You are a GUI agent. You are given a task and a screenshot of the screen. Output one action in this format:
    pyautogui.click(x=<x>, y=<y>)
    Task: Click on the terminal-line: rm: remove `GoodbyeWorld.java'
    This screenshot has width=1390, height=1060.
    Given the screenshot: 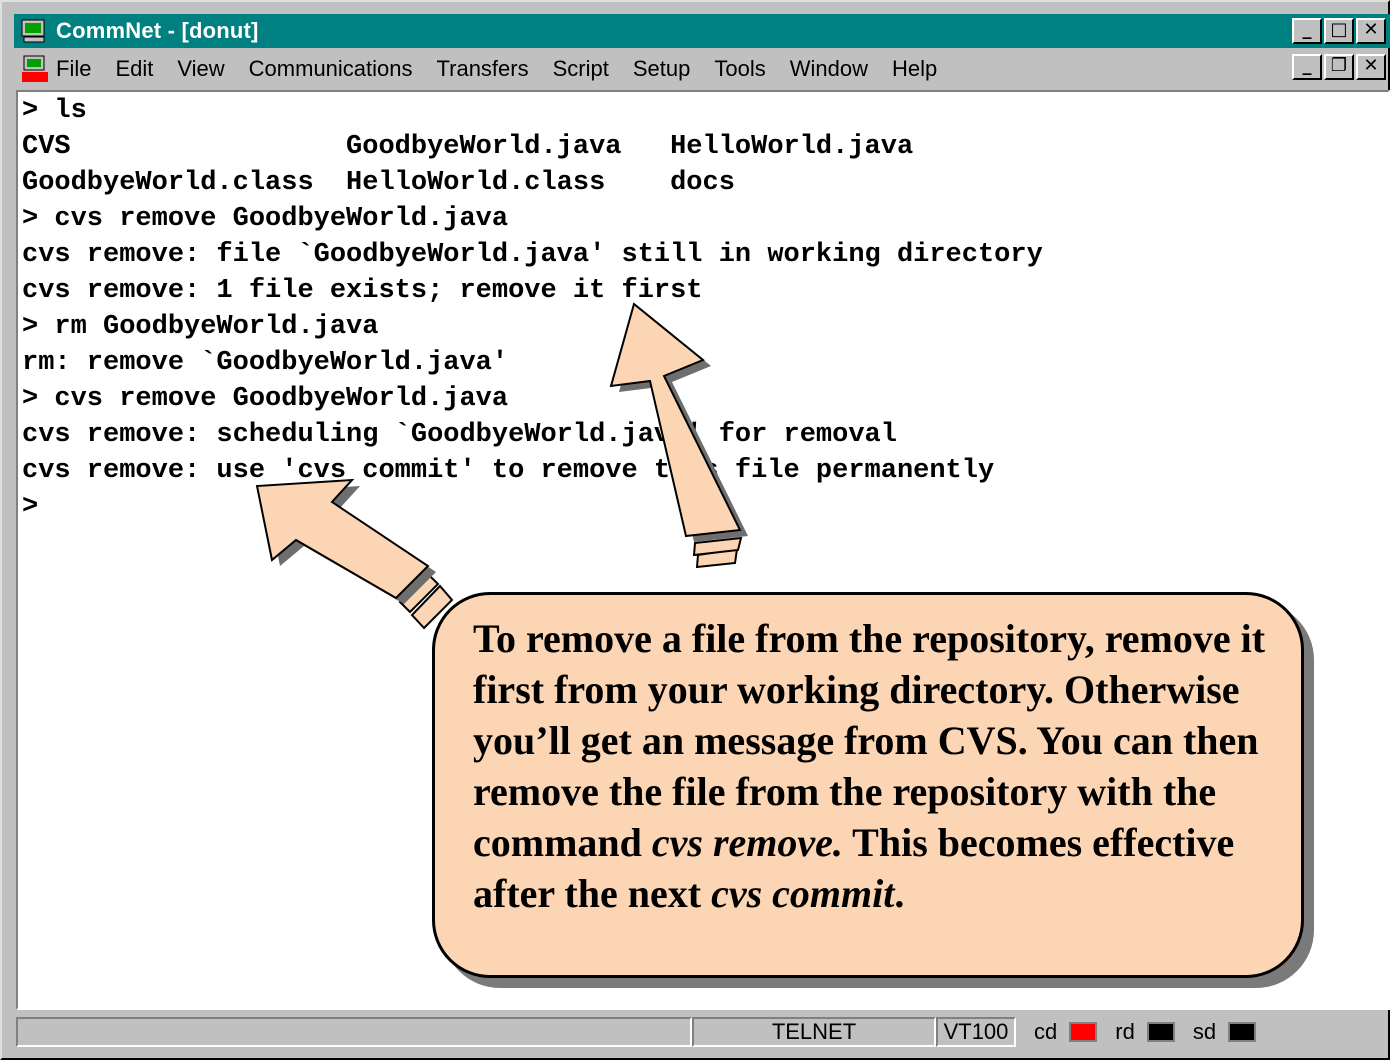 What is the action you would take?
    pyautogui.click(x=265, y=363)
    